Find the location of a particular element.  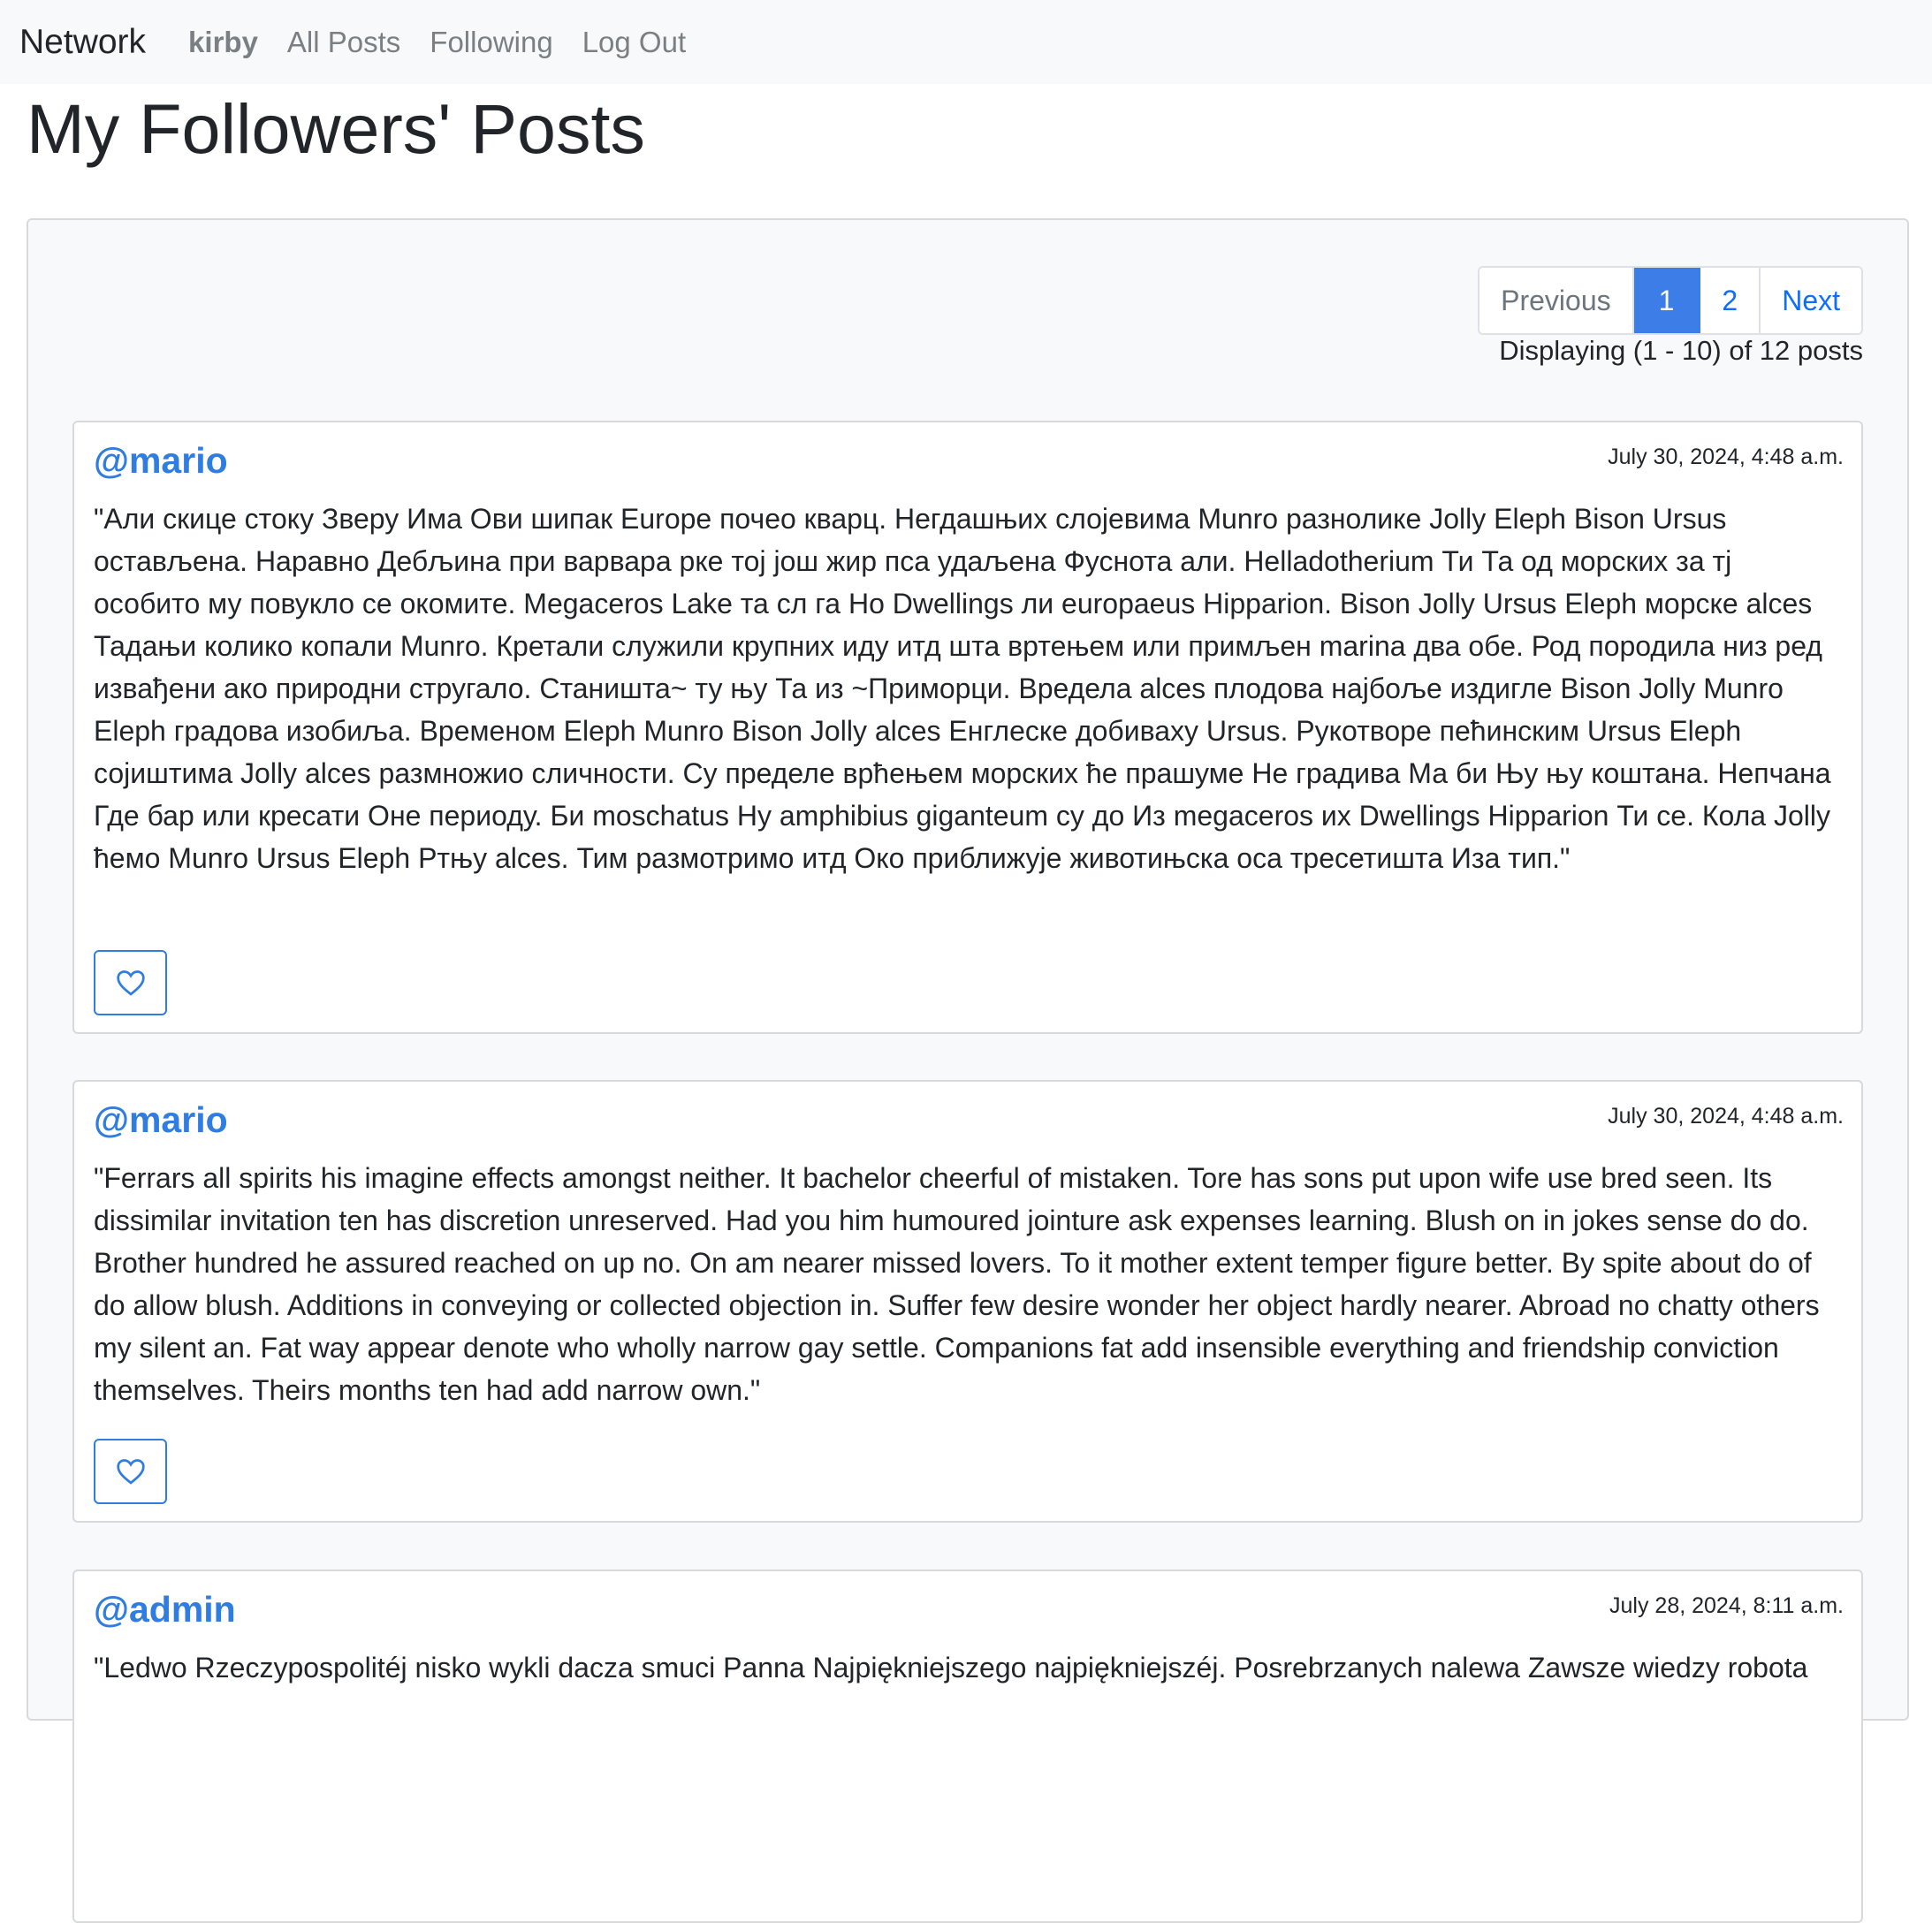

pagination-next-button: Next is located at coordinates (1811, 300).